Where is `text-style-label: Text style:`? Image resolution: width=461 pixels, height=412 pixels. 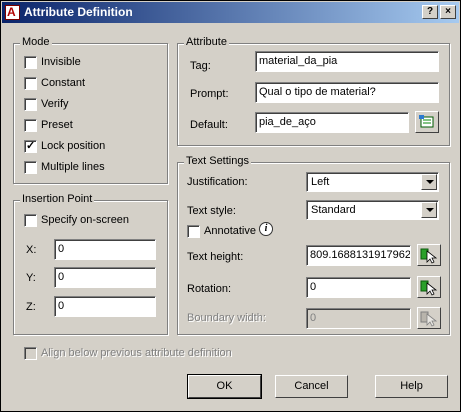 text-style-label: Text style: is located at coordinates (211, 211).